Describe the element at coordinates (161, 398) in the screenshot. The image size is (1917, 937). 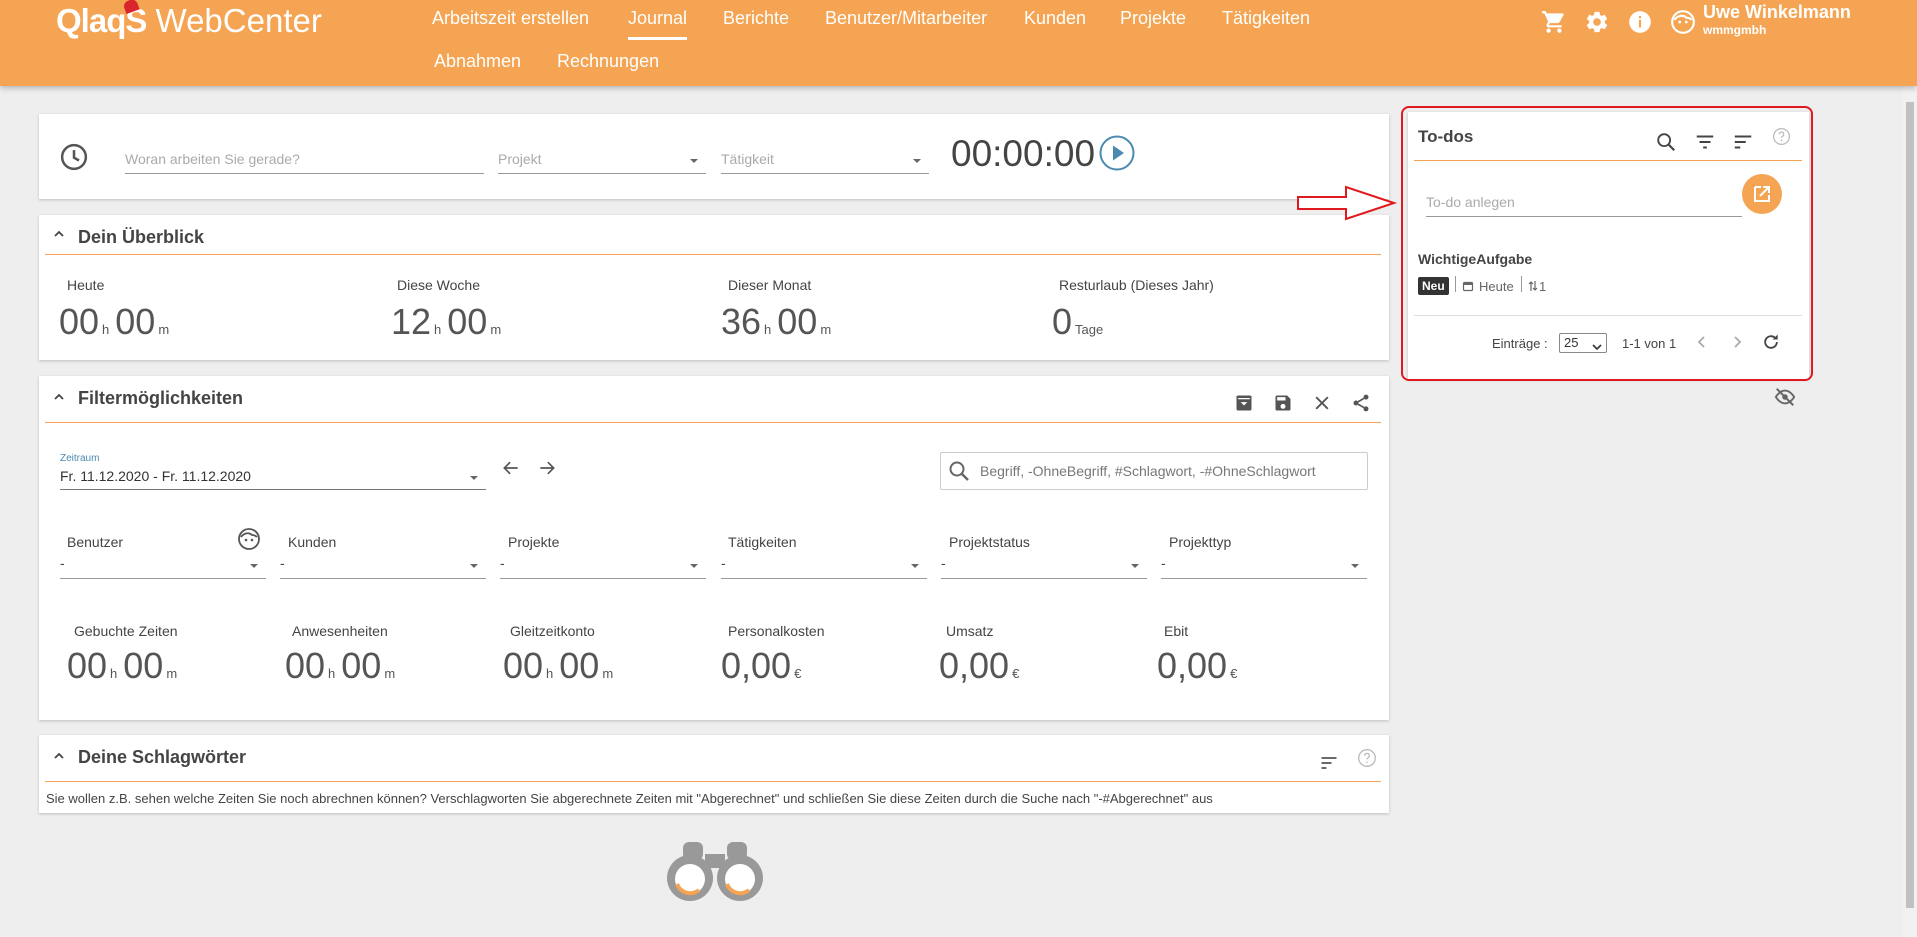
I see `filter-title: Filtermöglichkeiten` at that location.